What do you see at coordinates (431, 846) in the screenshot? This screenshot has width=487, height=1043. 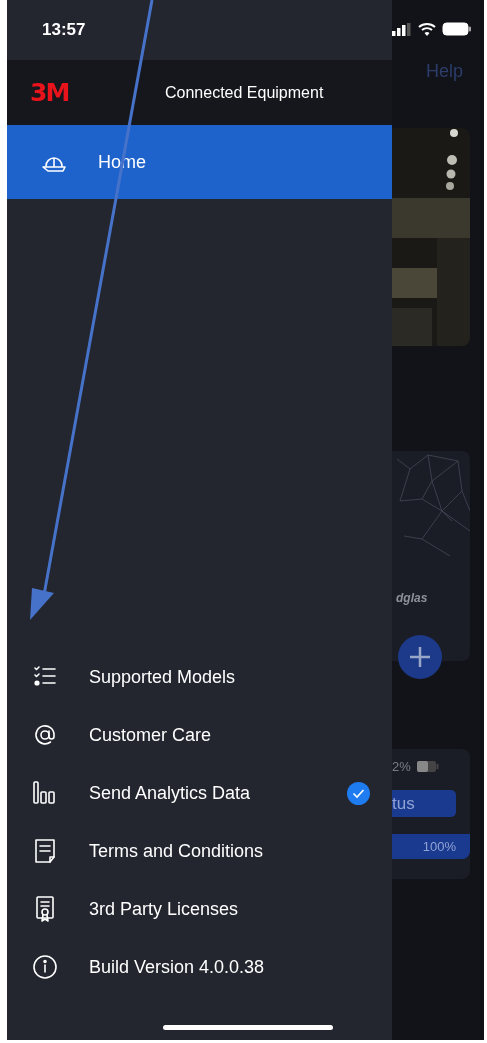 I see `progress-text: 100%` at bounding box center [431, 846].